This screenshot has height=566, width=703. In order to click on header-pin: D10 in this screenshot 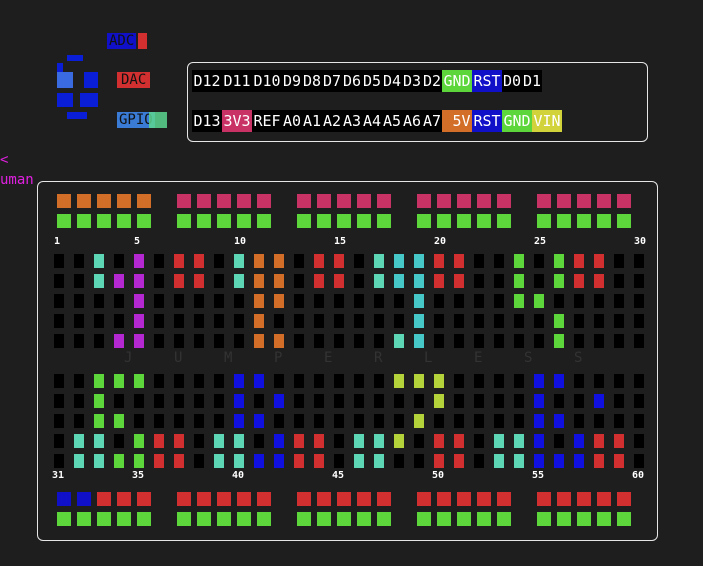, I will do `click(267, 81)`.